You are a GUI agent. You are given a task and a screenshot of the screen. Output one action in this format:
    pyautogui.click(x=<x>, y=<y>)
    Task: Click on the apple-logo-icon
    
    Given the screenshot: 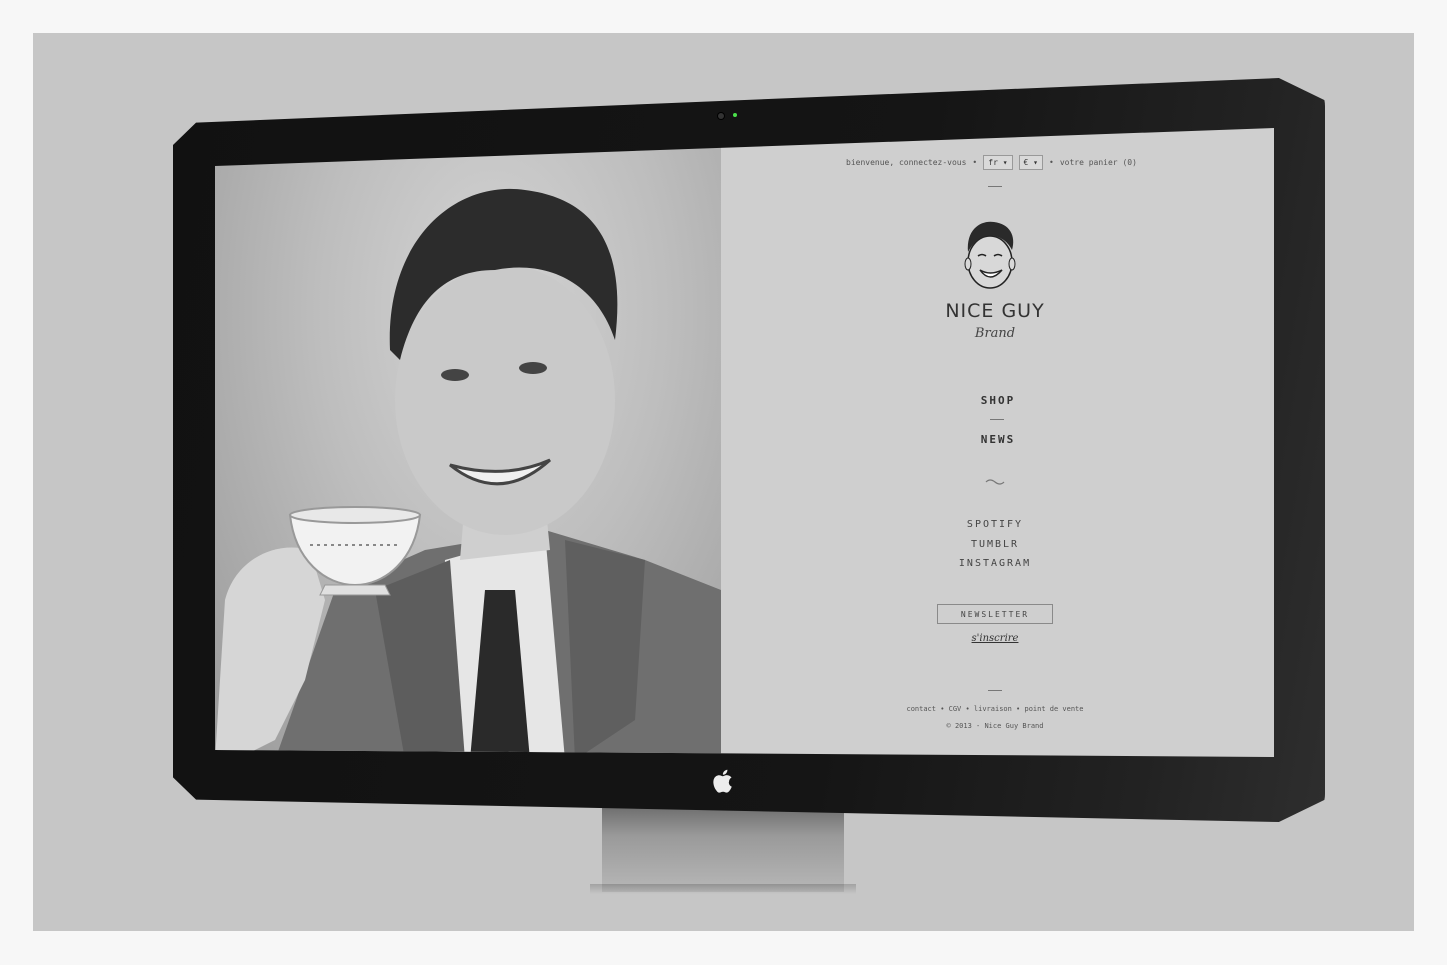 What is the action you would take?
    pyautogui.click(x=722, y=781)
    